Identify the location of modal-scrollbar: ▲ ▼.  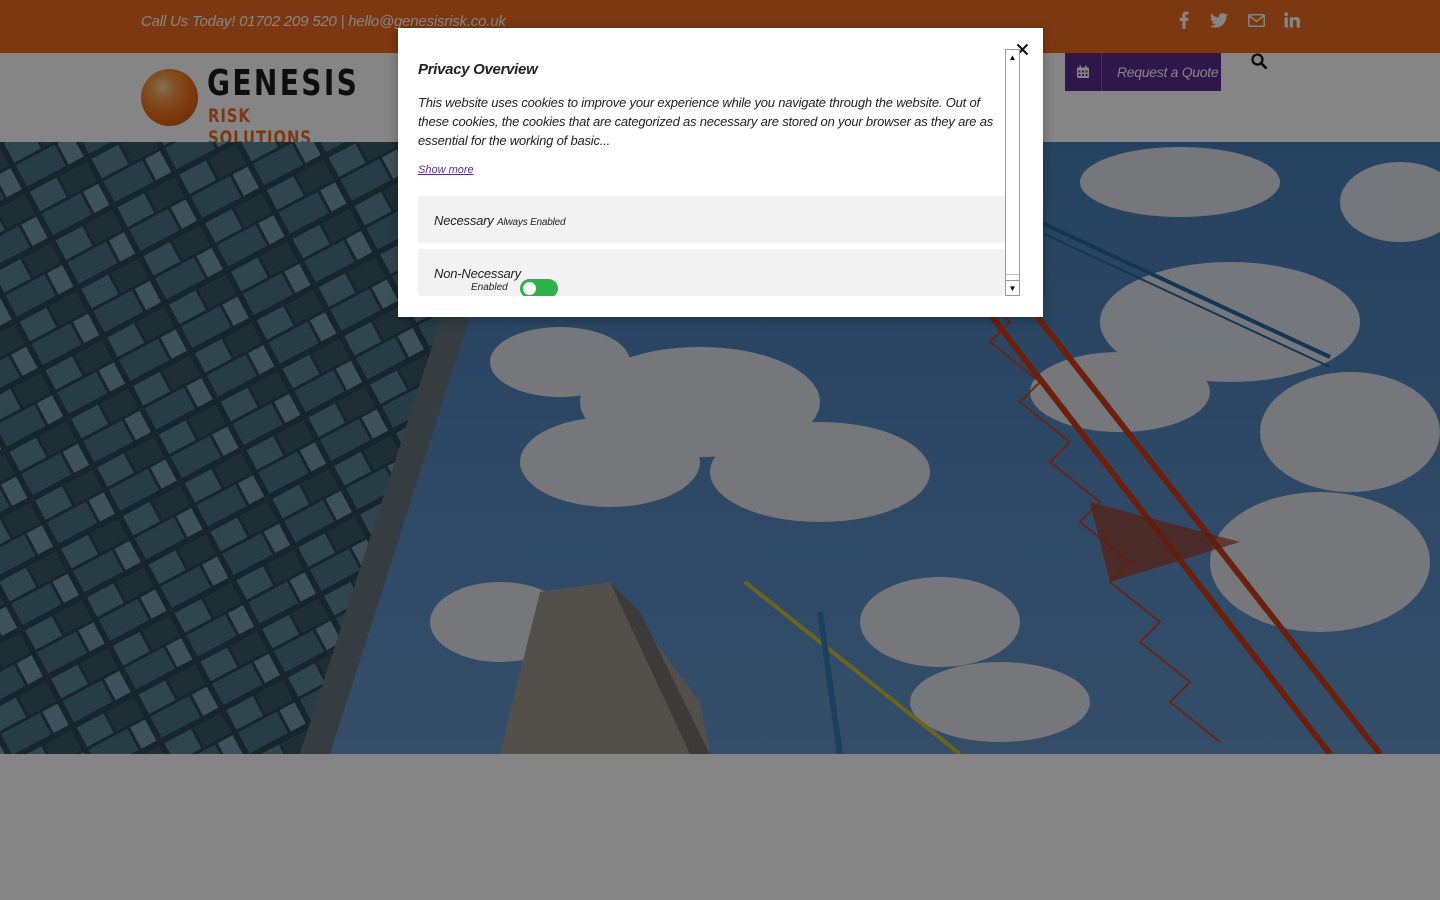
(1012, 172).